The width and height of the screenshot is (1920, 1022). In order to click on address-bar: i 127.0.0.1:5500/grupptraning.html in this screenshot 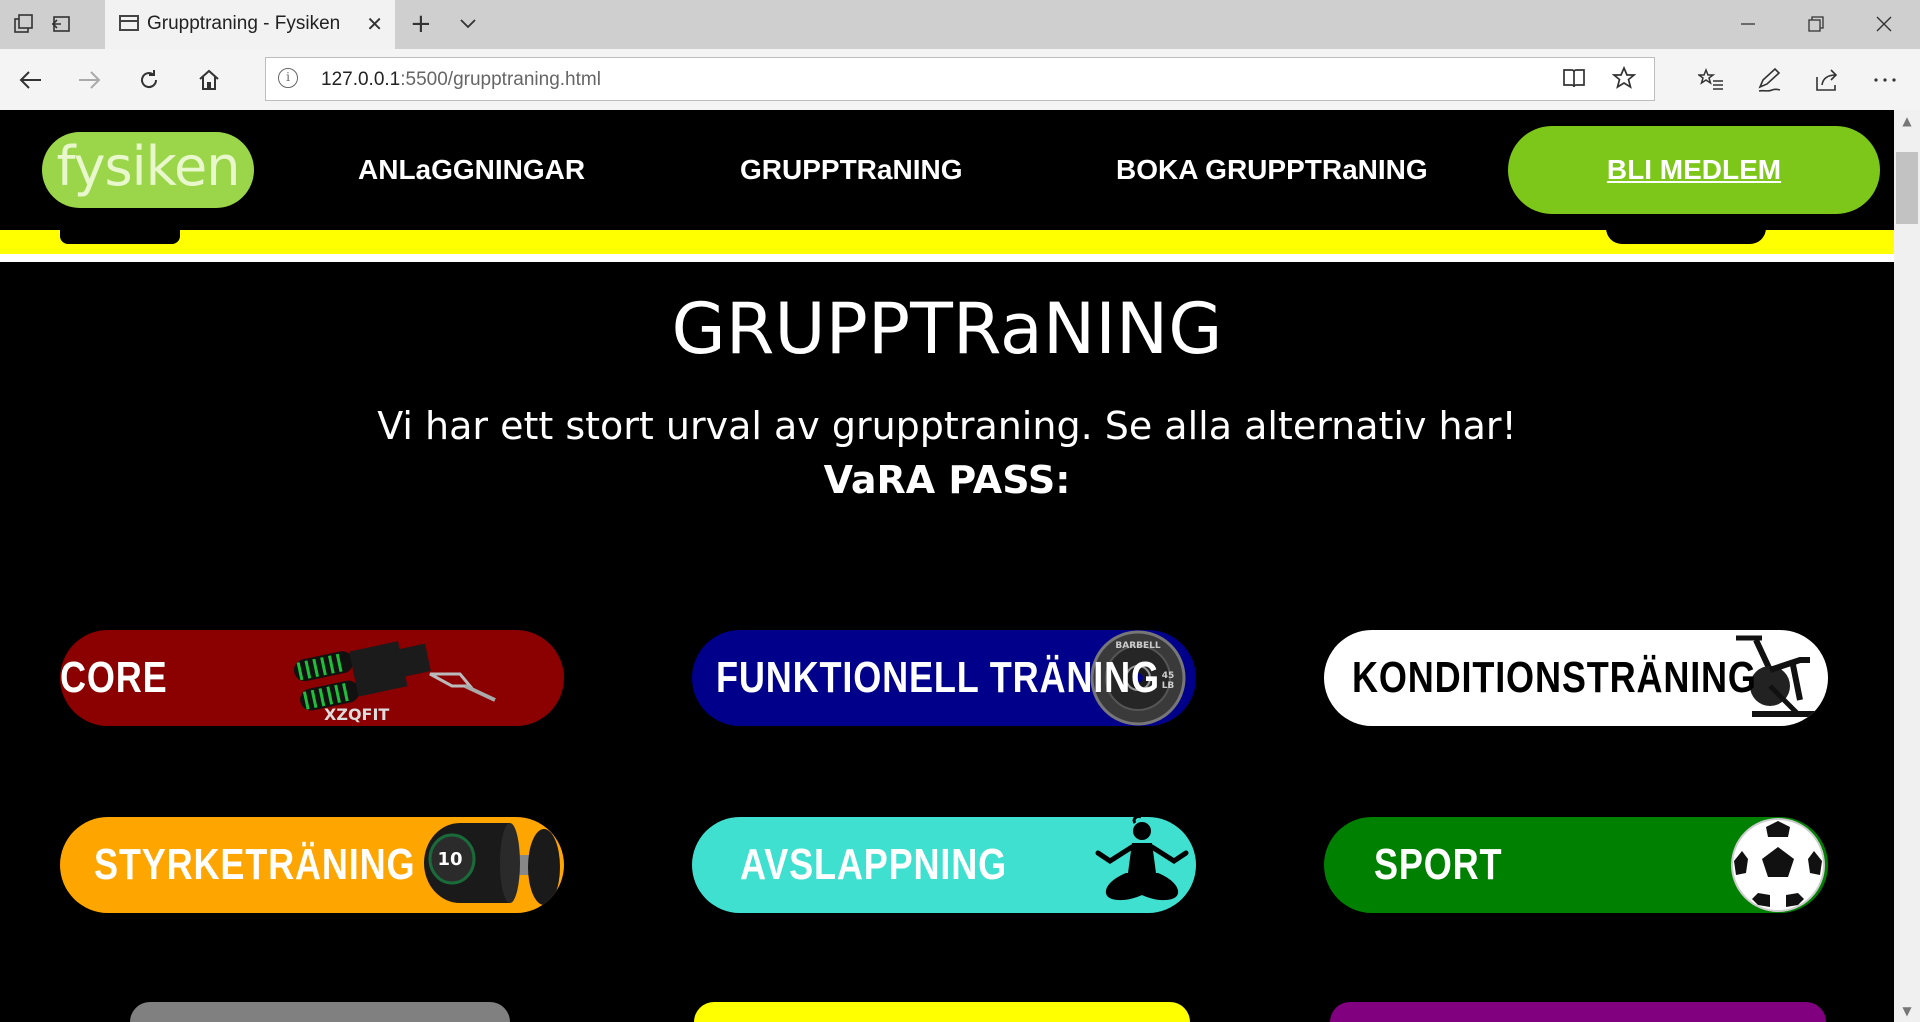, I will do `click(960, 79)`.